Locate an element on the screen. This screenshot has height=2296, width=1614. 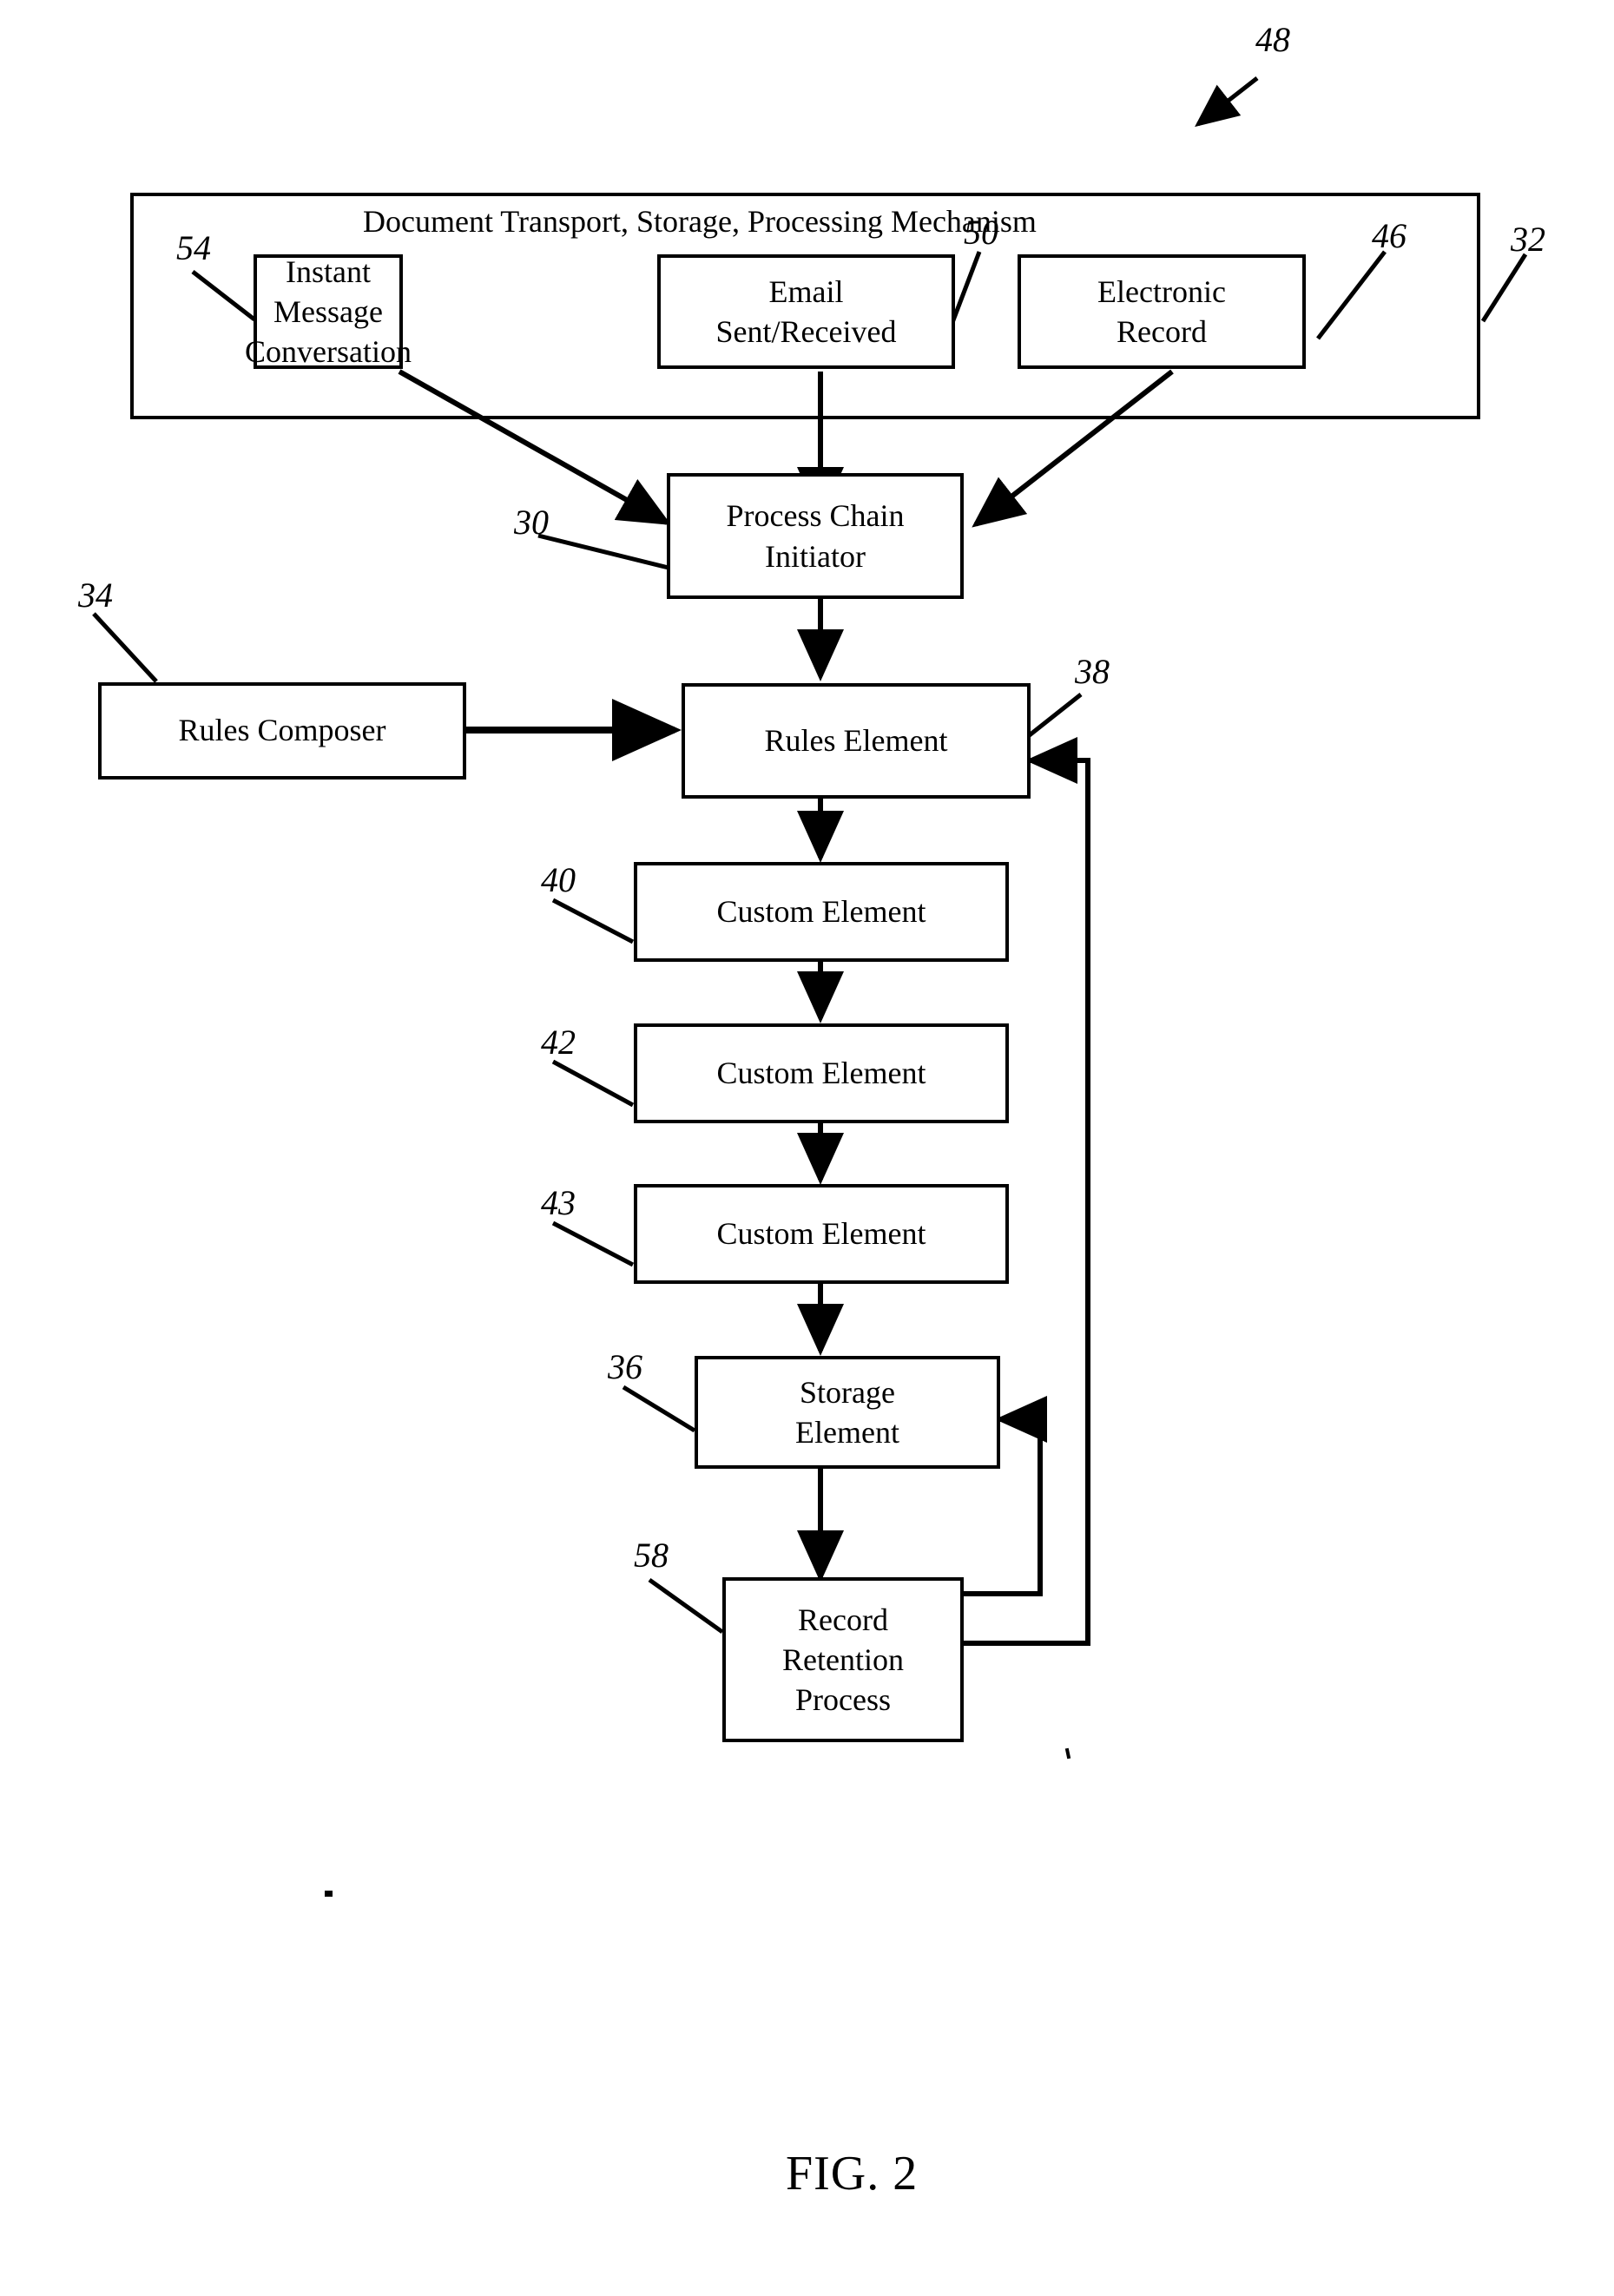
ref-38: 38 is located at coordinates (1092, 672).